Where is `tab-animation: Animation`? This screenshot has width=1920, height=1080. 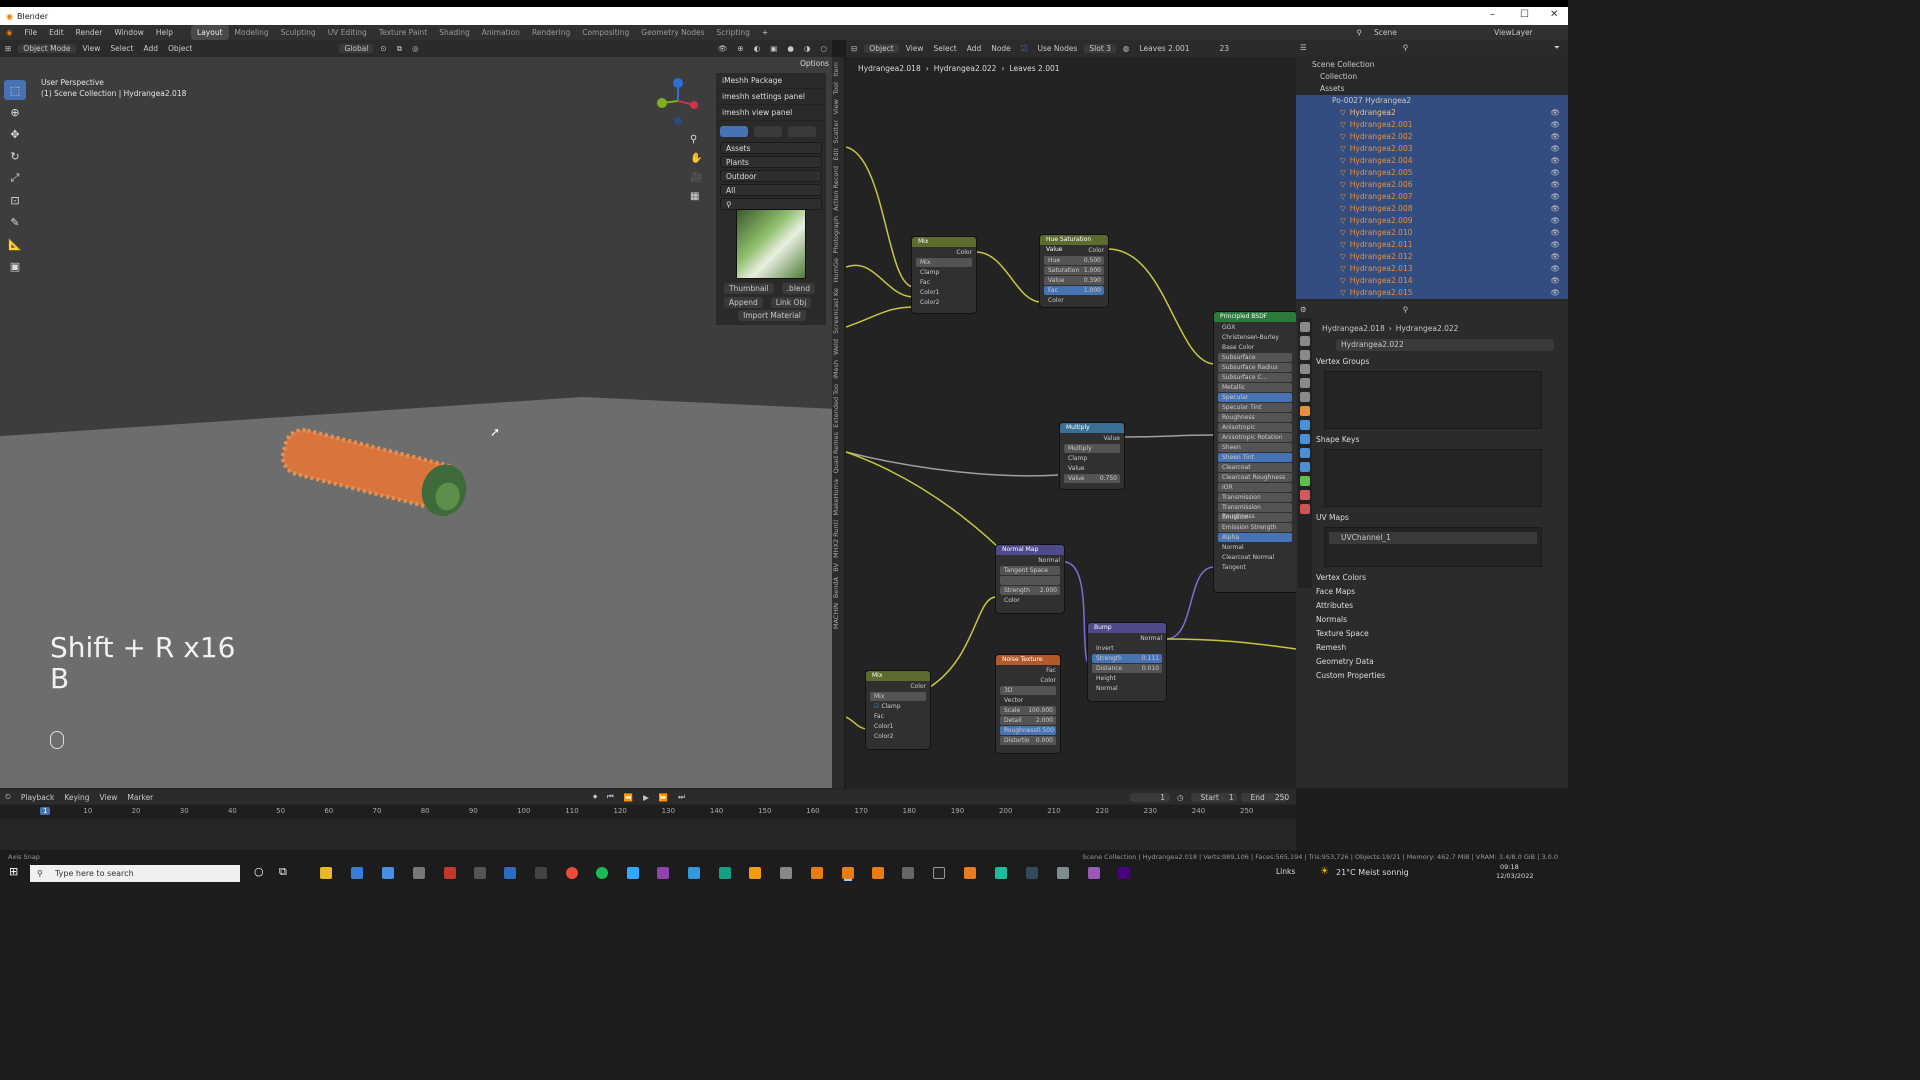
tab-animation: Animation is located at coordinates (501, 32).